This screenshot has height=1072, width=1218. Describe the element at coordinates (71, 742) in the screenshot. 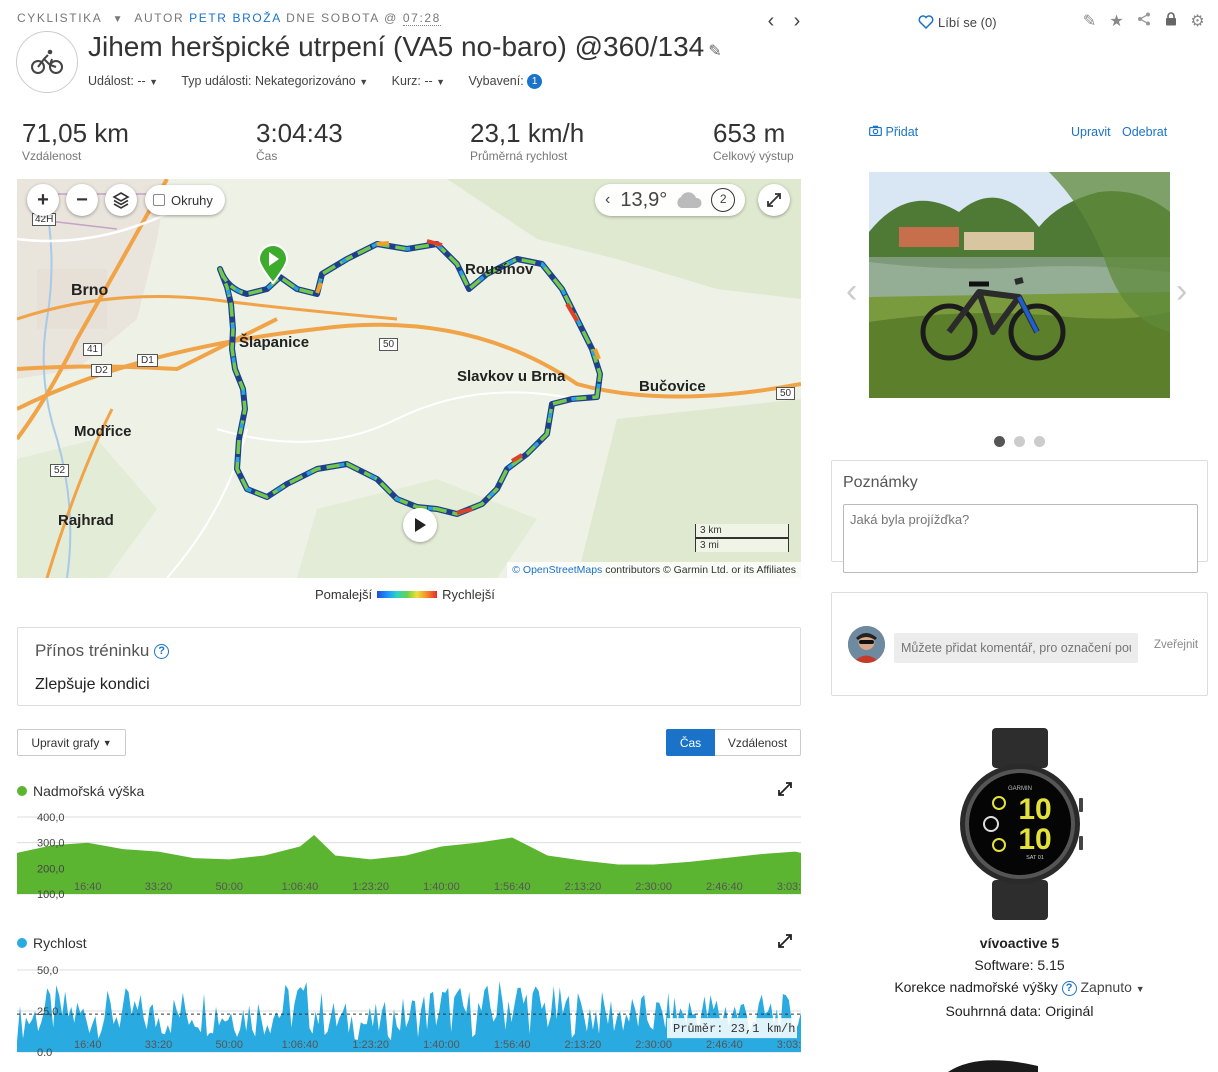

I see `edit-graphs-button: Upravit grafy ▼` at that location.